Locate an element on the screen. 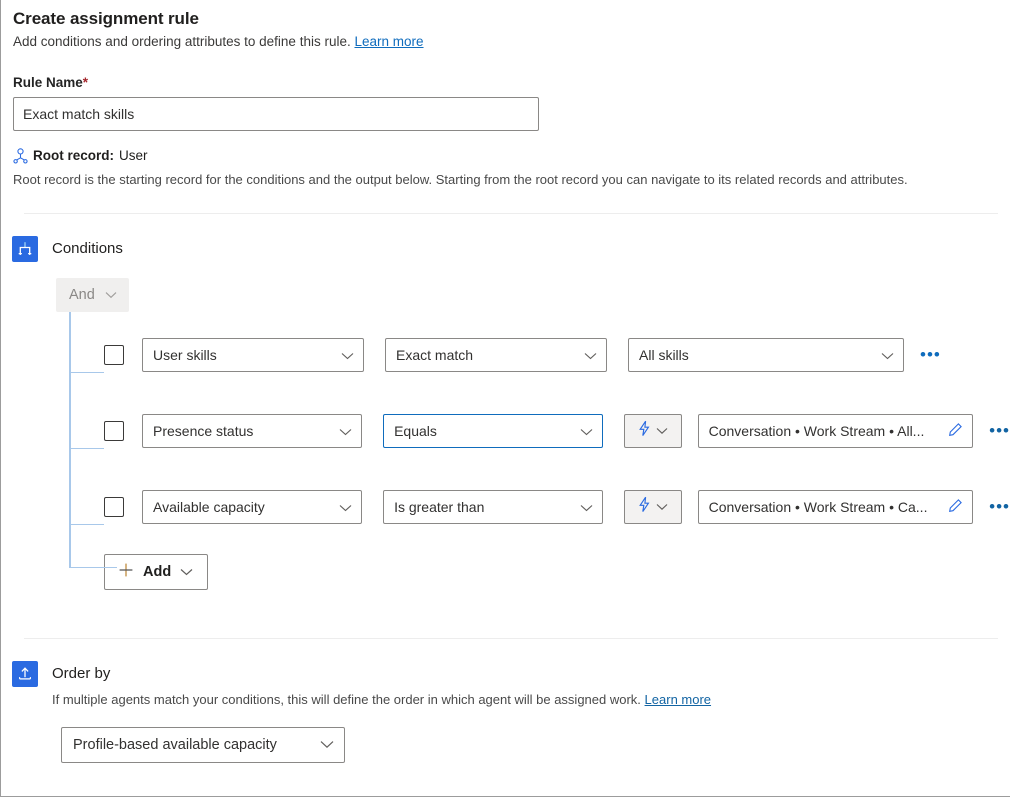 The height and width of the screenshot is (797, 1010). add-condition-label: Add is located at coordinates (157, 572).